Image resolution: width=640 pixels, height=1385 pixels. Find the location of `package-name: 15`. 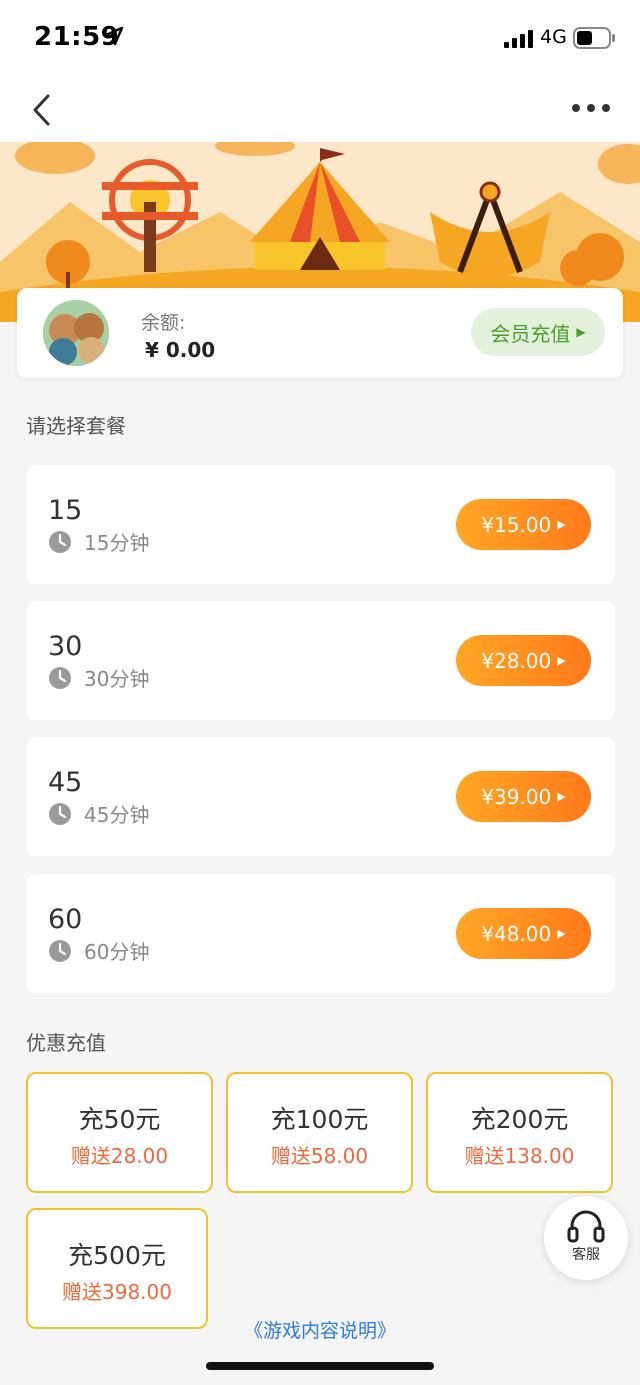

package-name: 15 is located at coordinates (65, 510).